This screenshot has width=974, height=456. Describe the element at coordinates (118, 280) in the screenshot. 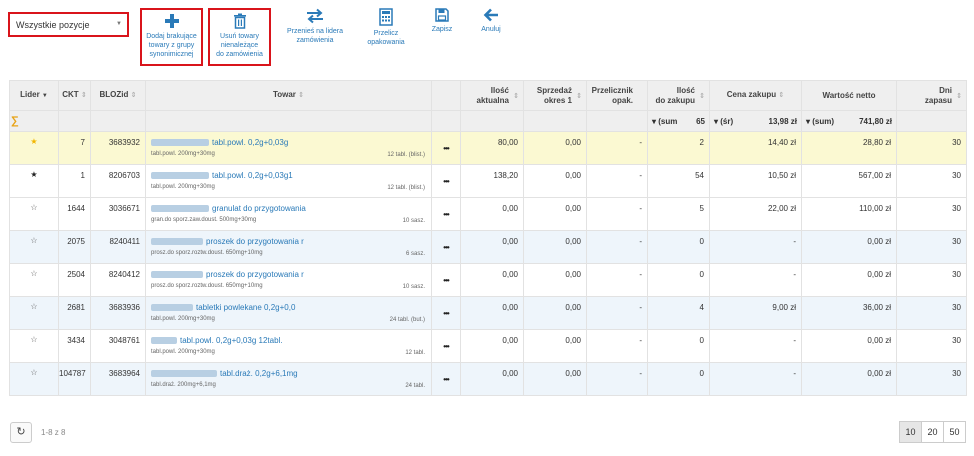

I see `blozid-cell: 8240412` at that location.